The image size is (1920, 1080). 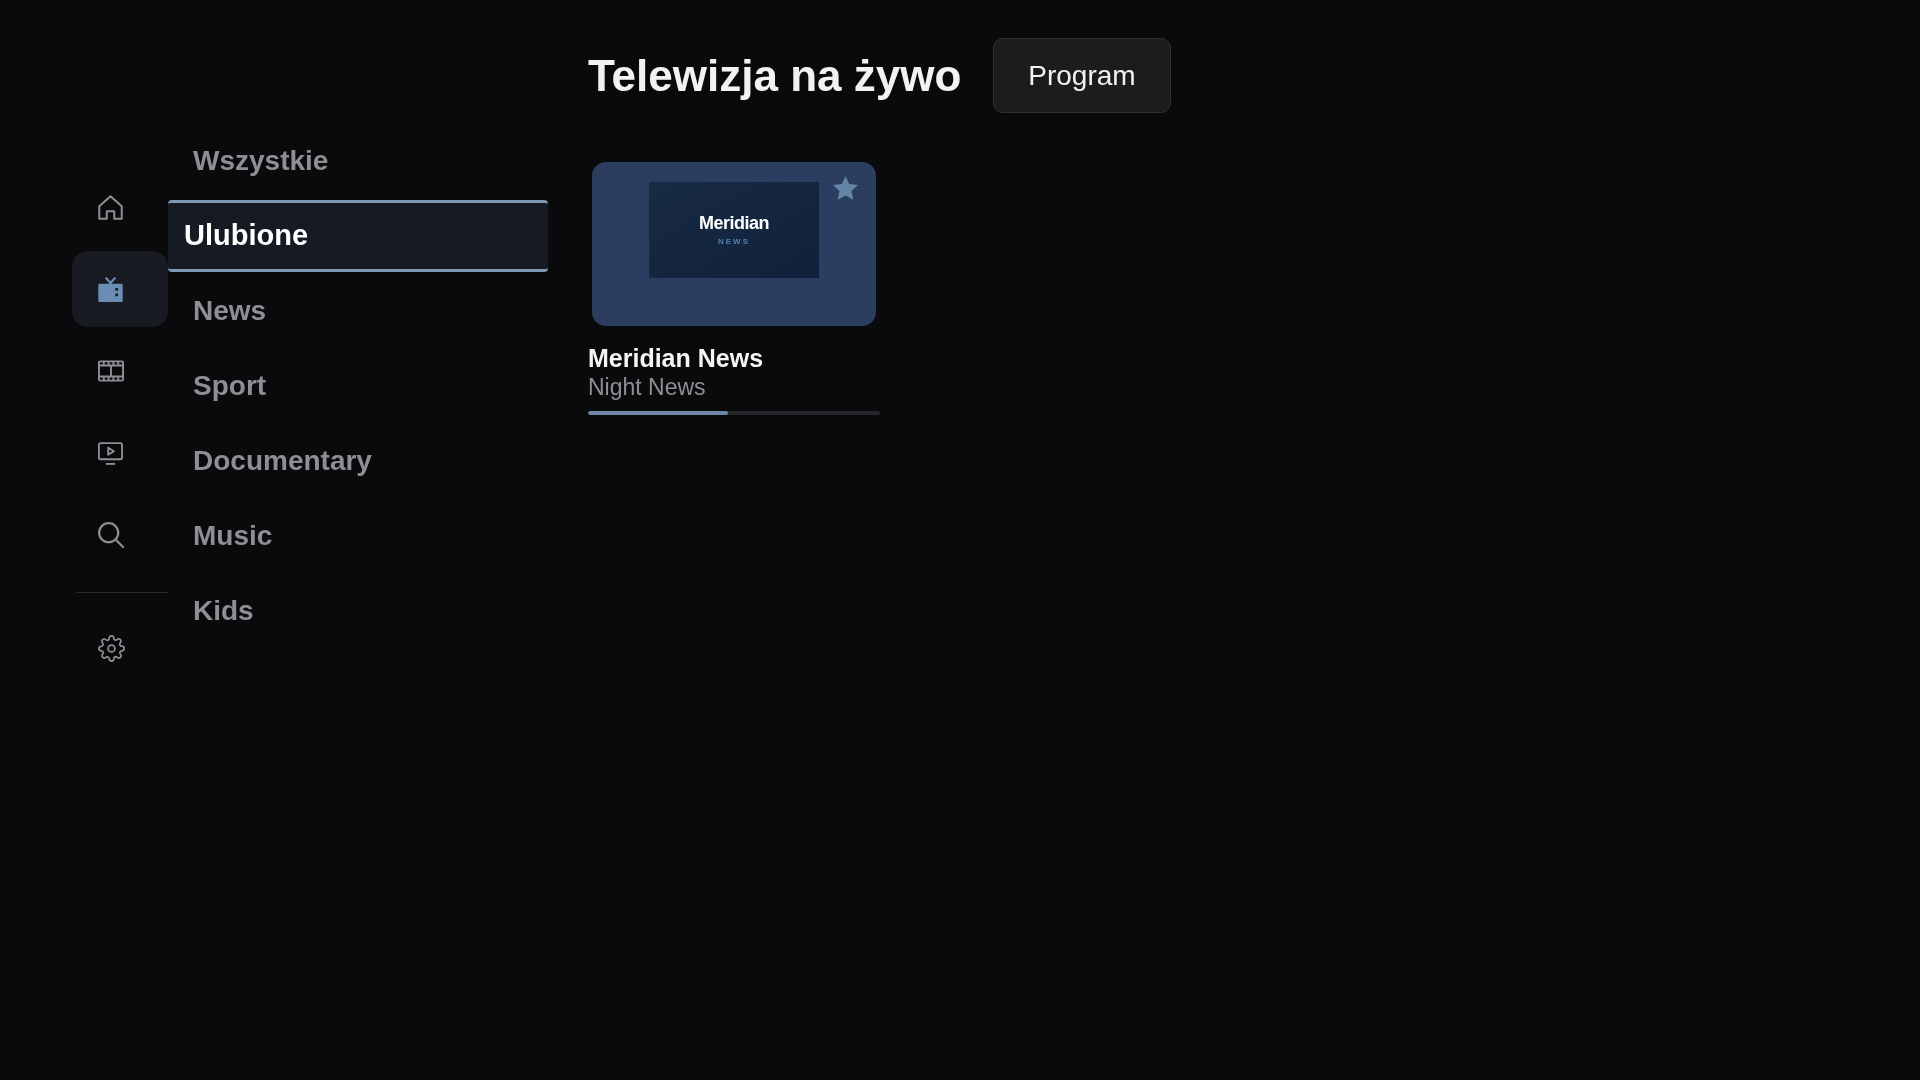 What do you see at coordinates (676, 358) in the screenshot?
I see `channel-name: Meridian News` at bounding box center [676, 358].